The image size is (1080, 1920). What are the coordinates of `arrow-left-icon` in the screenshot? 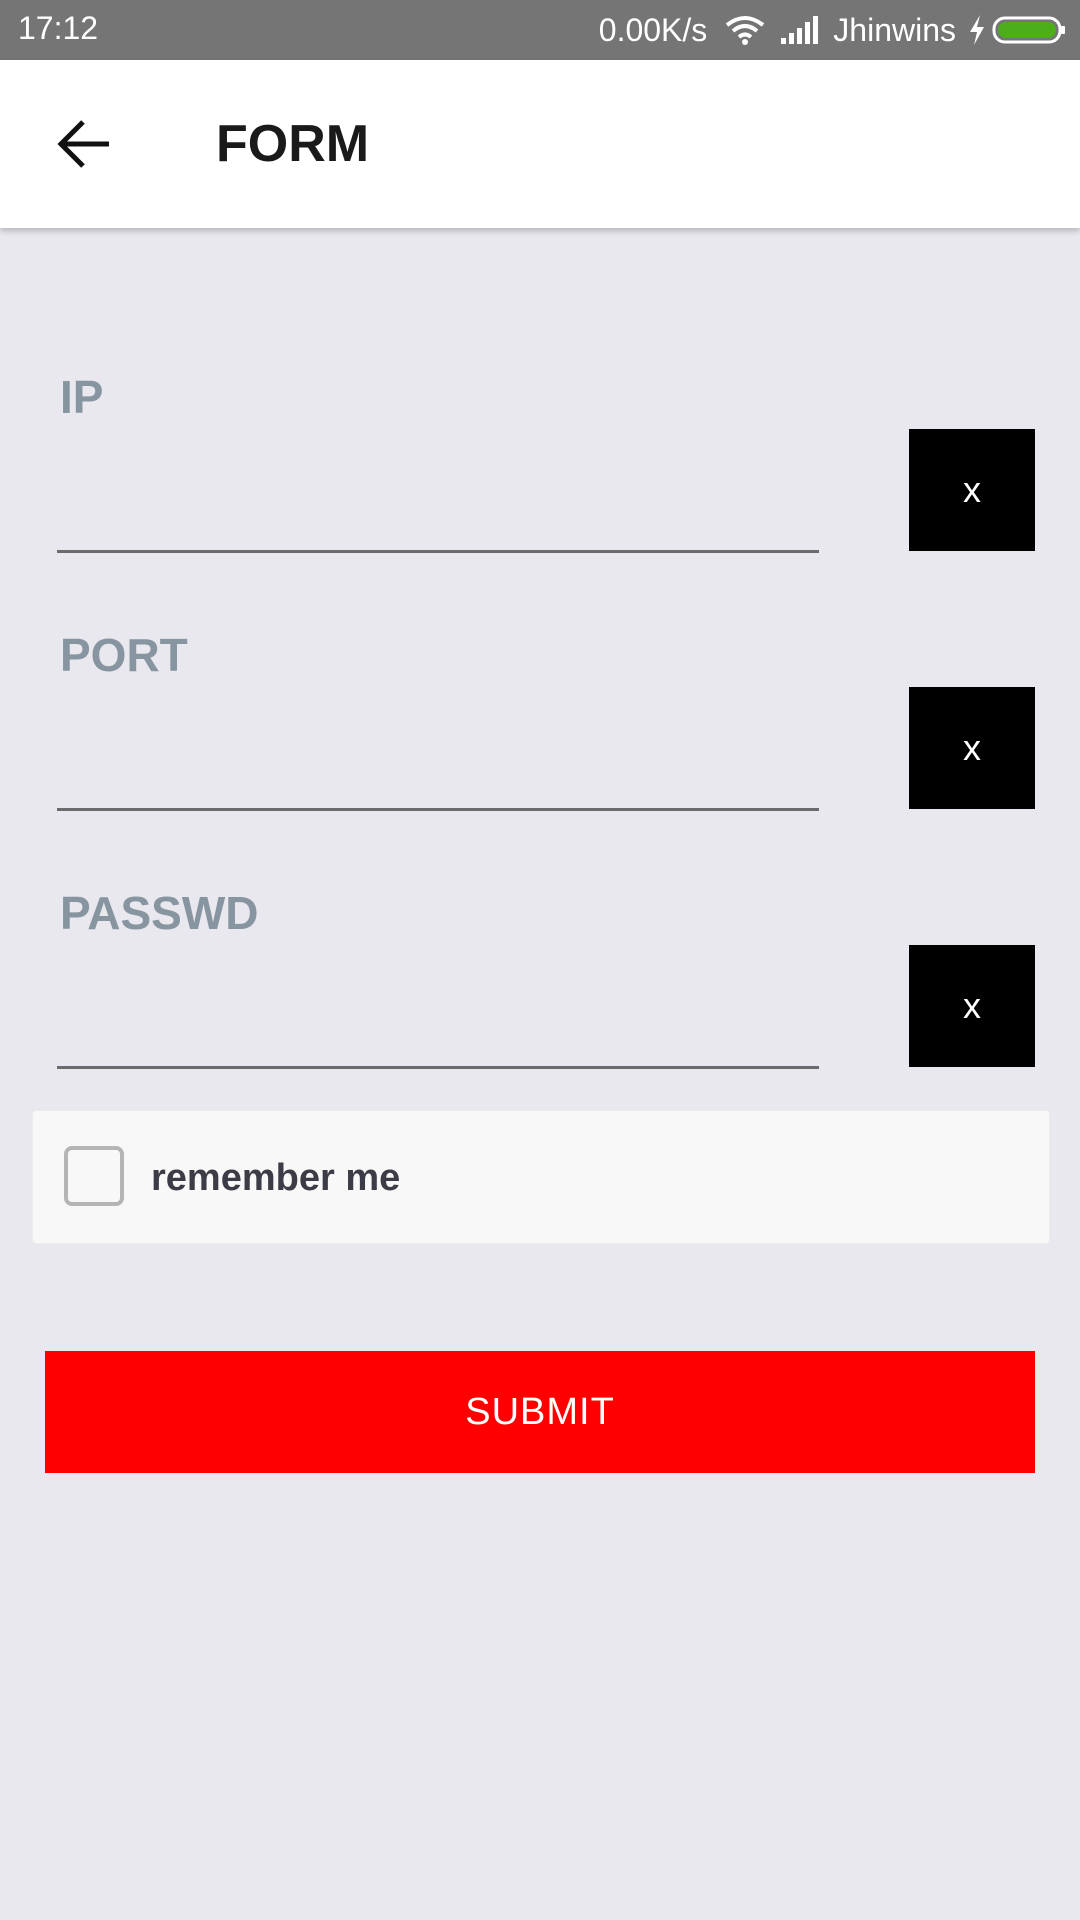 It's located at (83, 144).